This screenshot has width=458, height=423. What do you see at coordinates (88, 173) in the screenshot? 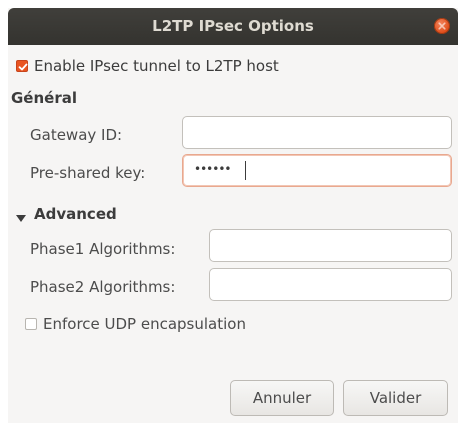
I see `psk-label: Pre-shared key:` at bounding box center [88, 173].